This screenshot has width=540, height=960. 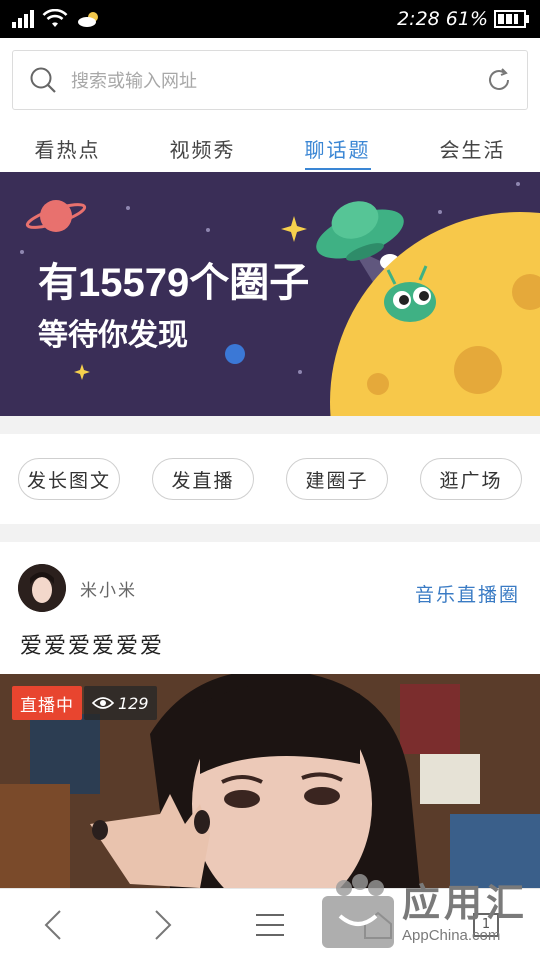 What do you see at coordinates (473, 147) in the screenshot?
I see `tab-life: 会生活` at bounding box center [473, 147].